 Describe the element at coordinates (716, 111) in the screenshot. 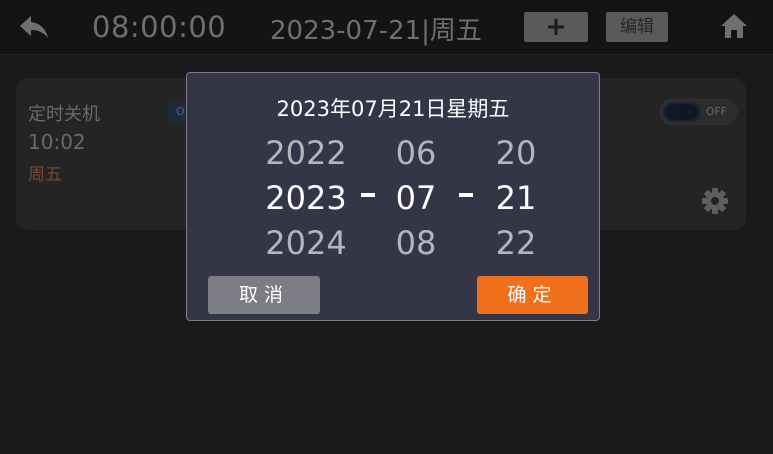

I see `toggle-off-label: OFF` at that location.